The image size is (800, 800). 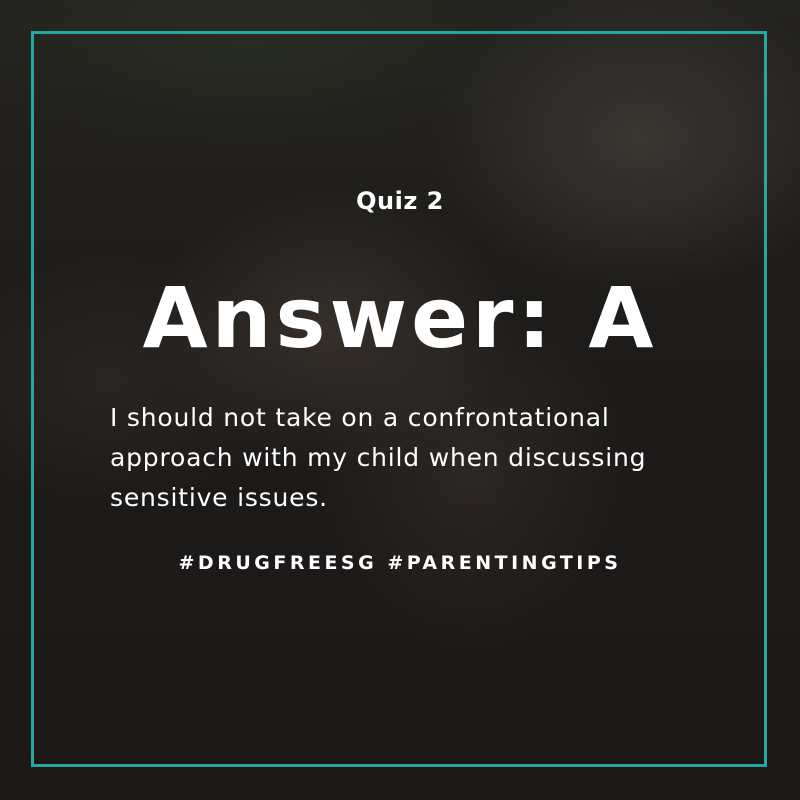 I want to click on quiz-number-label: Quiz 2, so click(x=400, y=201).